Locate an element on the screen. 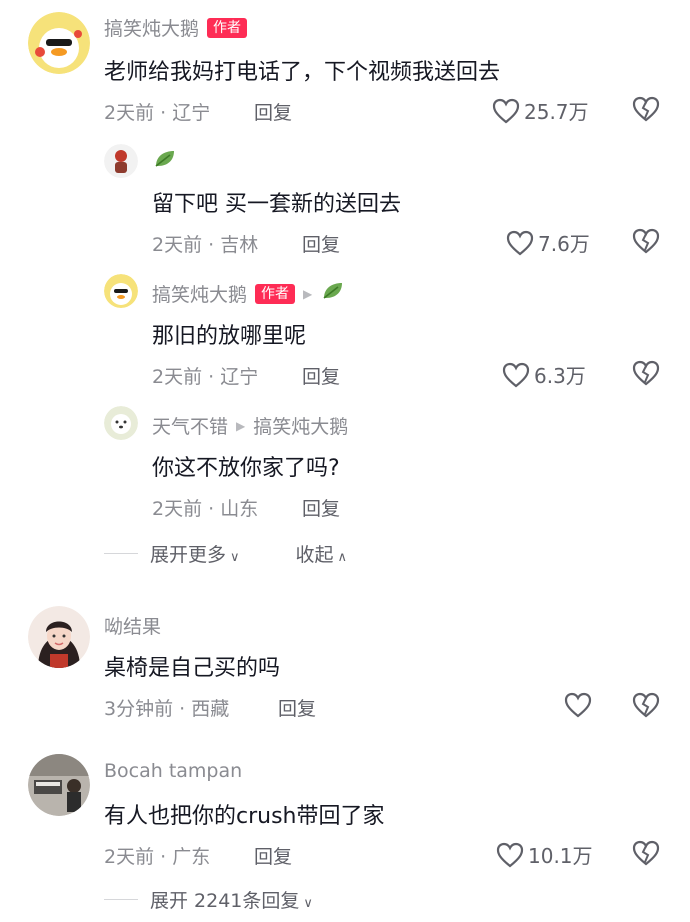 The image size is (690, 922). username-text: 呦结果 is located at coordinates (132, 625).